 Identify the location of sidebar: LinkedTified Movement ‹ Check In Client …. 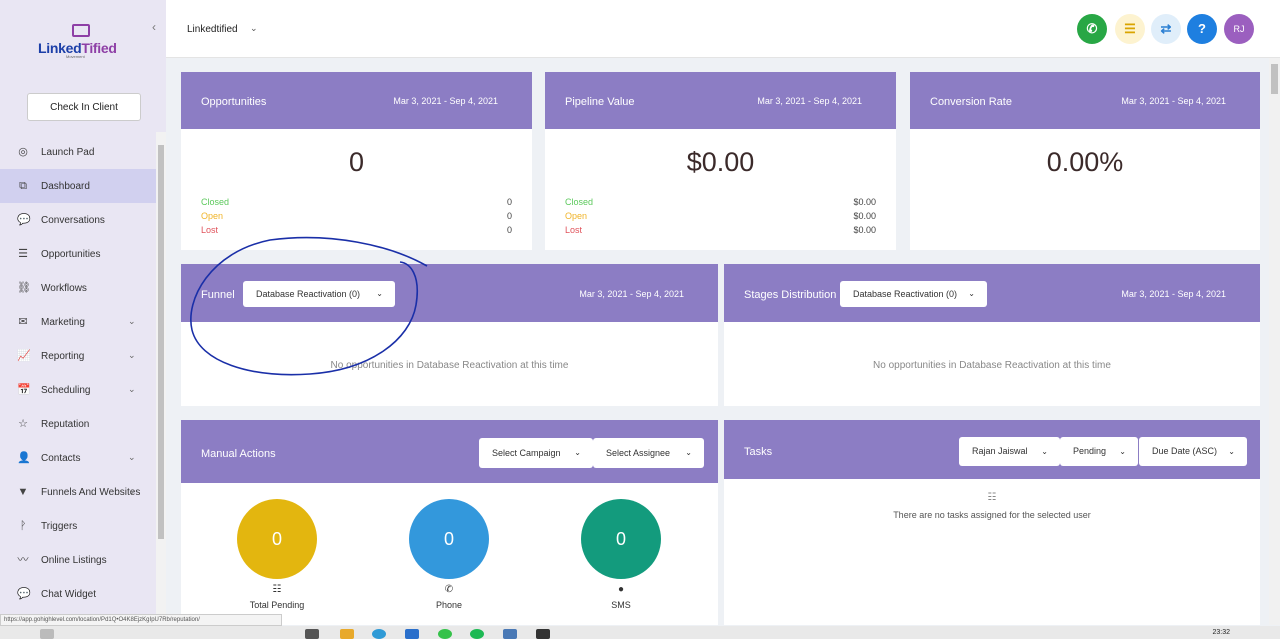
(83, 319).